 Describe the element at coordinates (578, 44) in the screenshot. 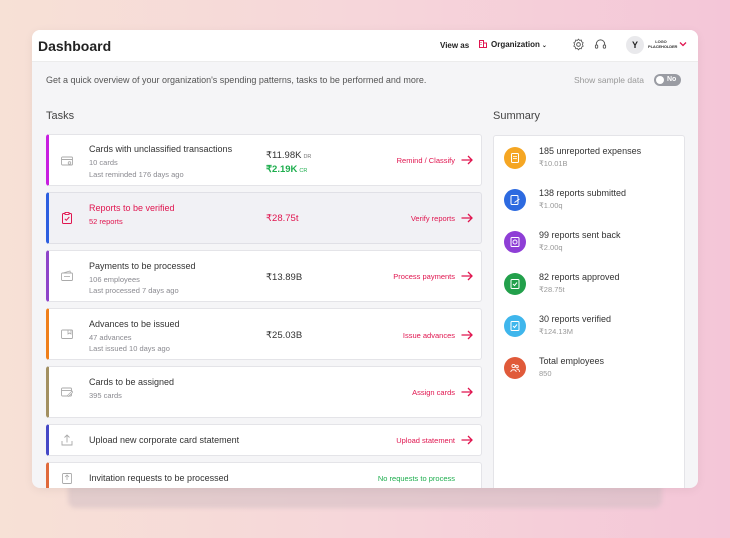

I see `gear-icon` at that location.